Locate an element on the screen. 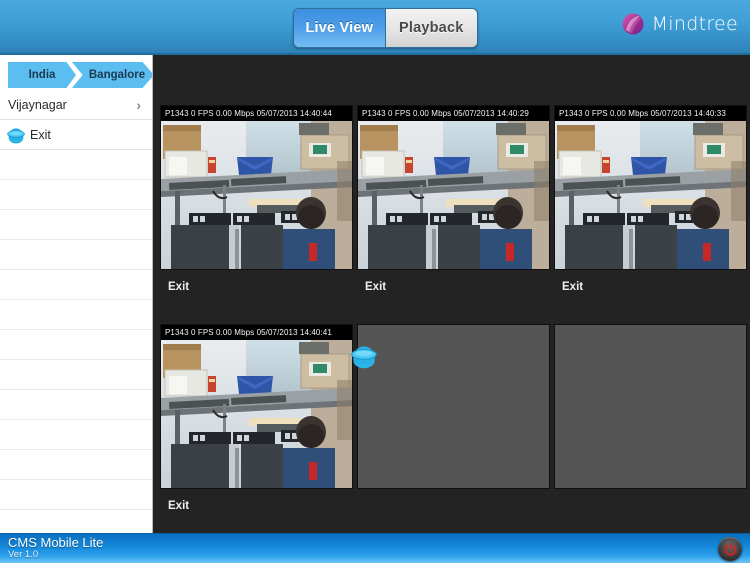  power-button is located at coordinates (730, 549).